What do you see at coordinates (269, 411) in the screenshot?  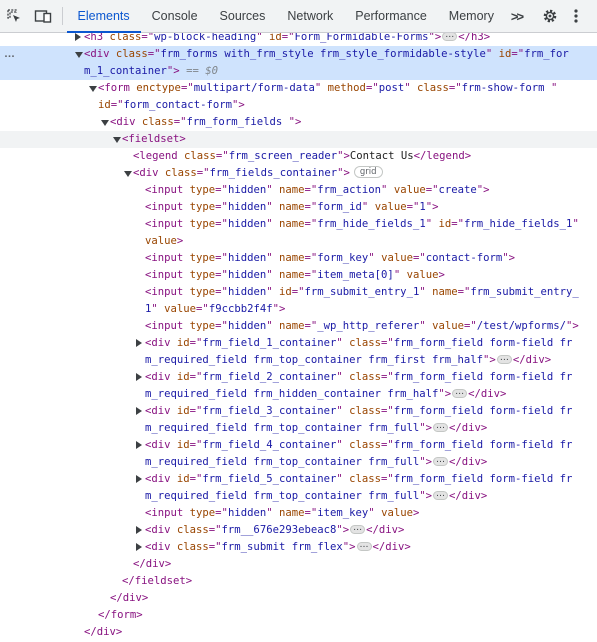 I see `attr-value: frm_field_3_container` at bounding box center [269, 411].